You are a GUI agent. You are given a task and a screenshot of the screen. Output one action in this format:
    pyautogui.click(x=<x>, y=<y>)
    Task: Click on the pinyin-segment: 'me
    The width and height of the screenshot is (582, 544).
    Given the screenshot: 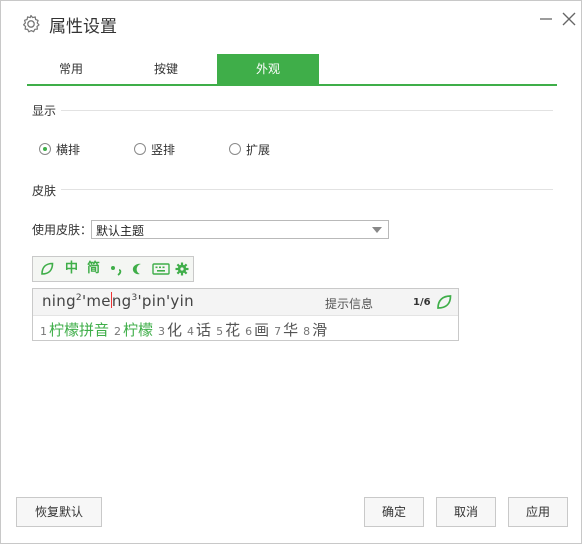 What is the action you would take?
    pyautogui.click(x=96, y=301)
    